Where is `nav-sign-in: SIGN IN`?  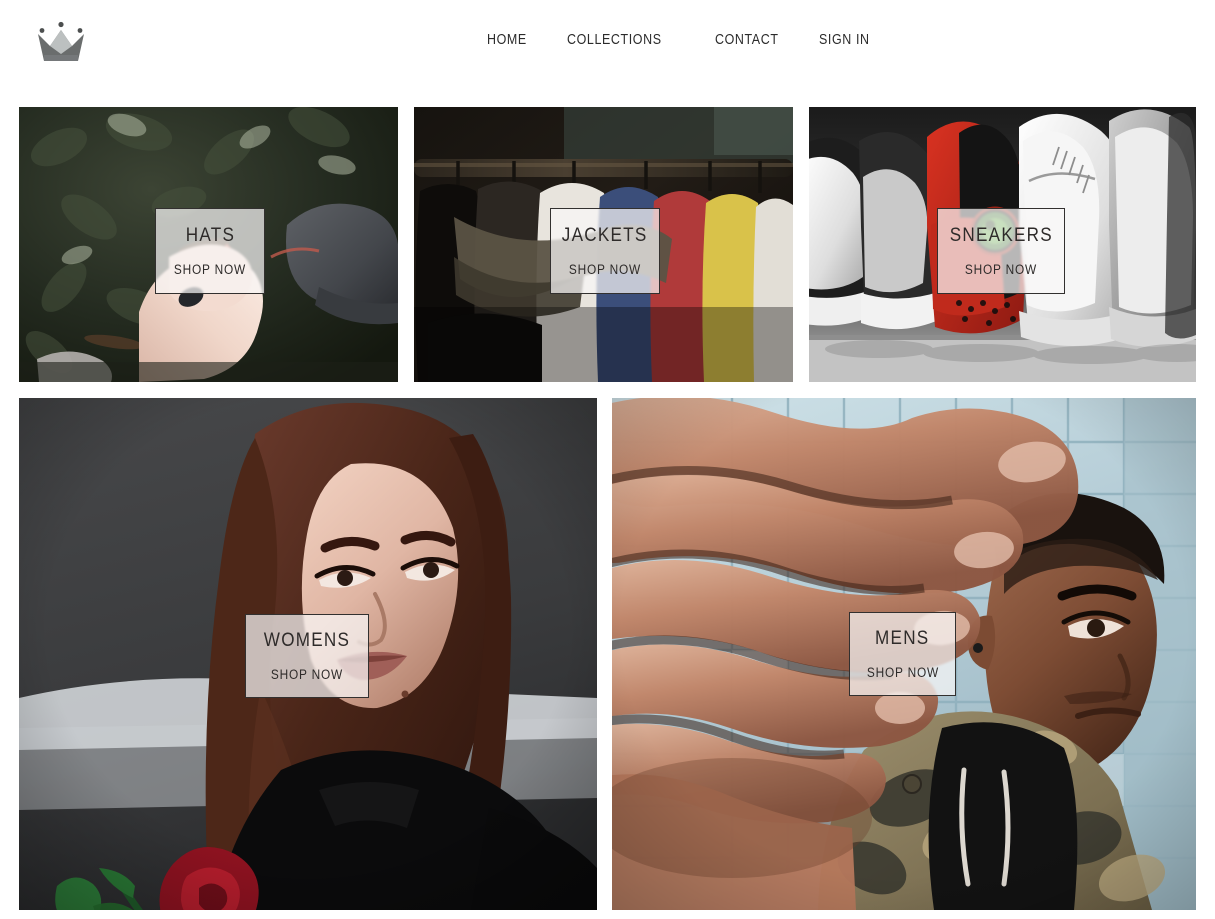 nav-sign-in: SIGN IN is located at coordinates (844, 40).